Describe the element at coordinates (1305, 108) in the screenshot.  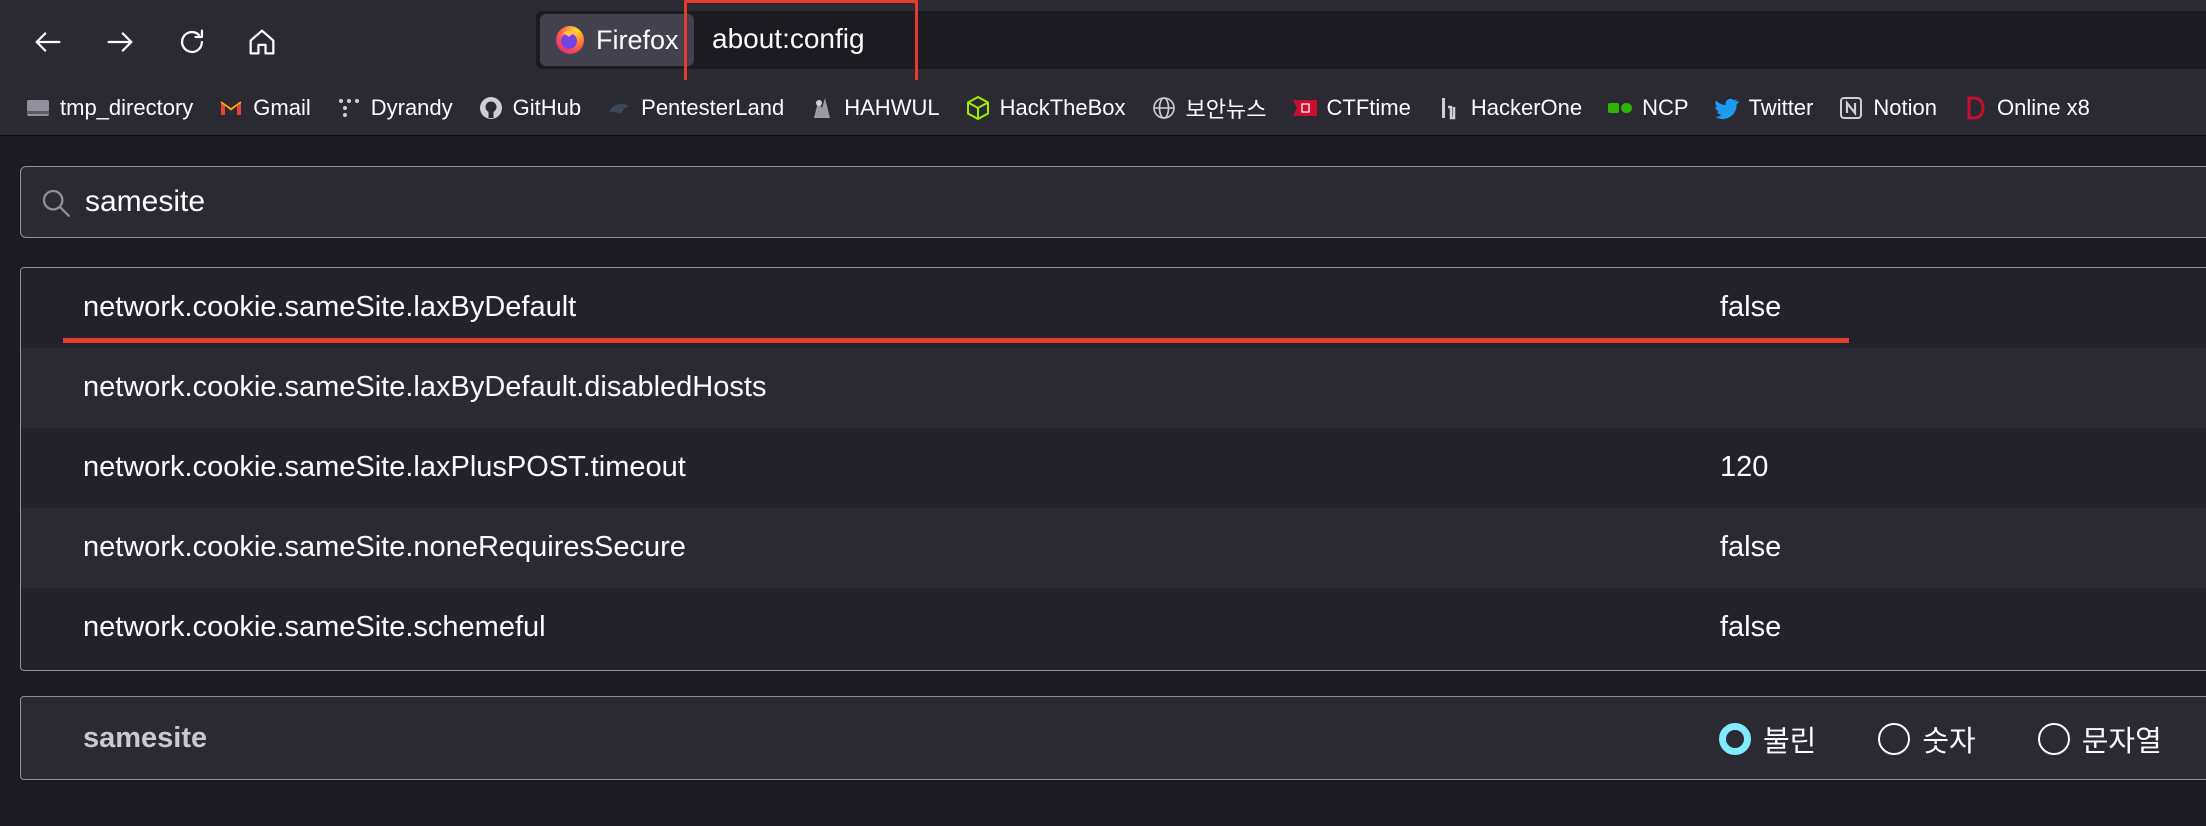
I see `ctftime-icon` at that location.